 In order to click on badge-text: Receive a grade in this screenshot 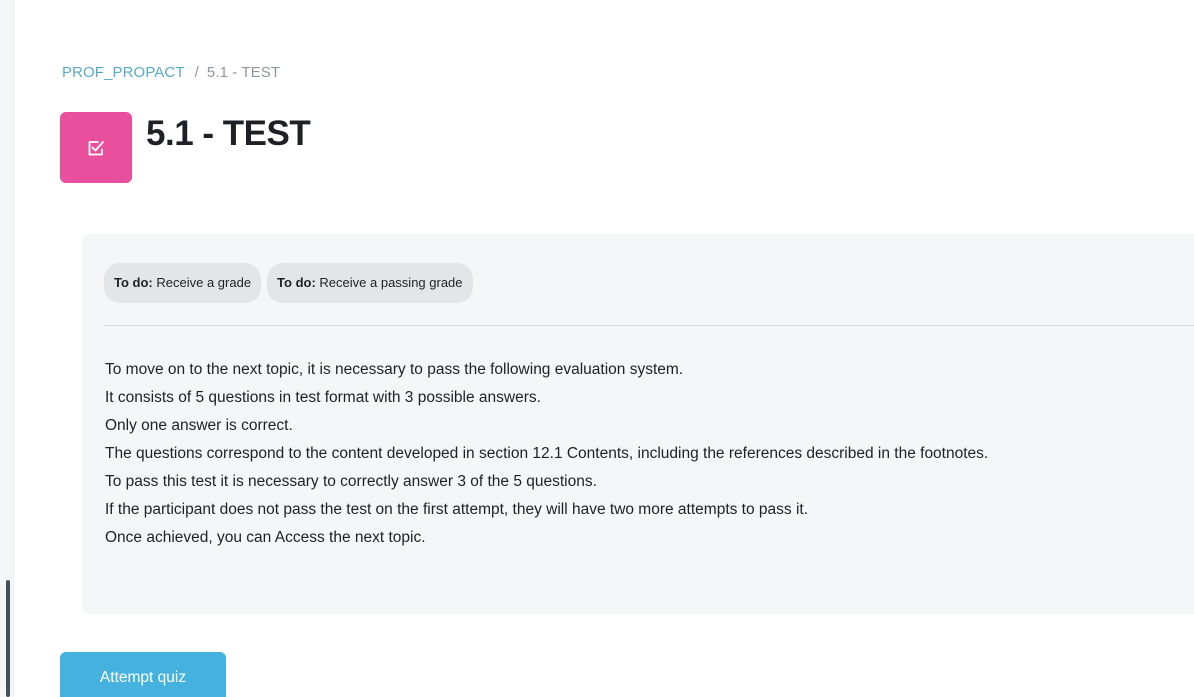, I will do `click(204, 282)`.